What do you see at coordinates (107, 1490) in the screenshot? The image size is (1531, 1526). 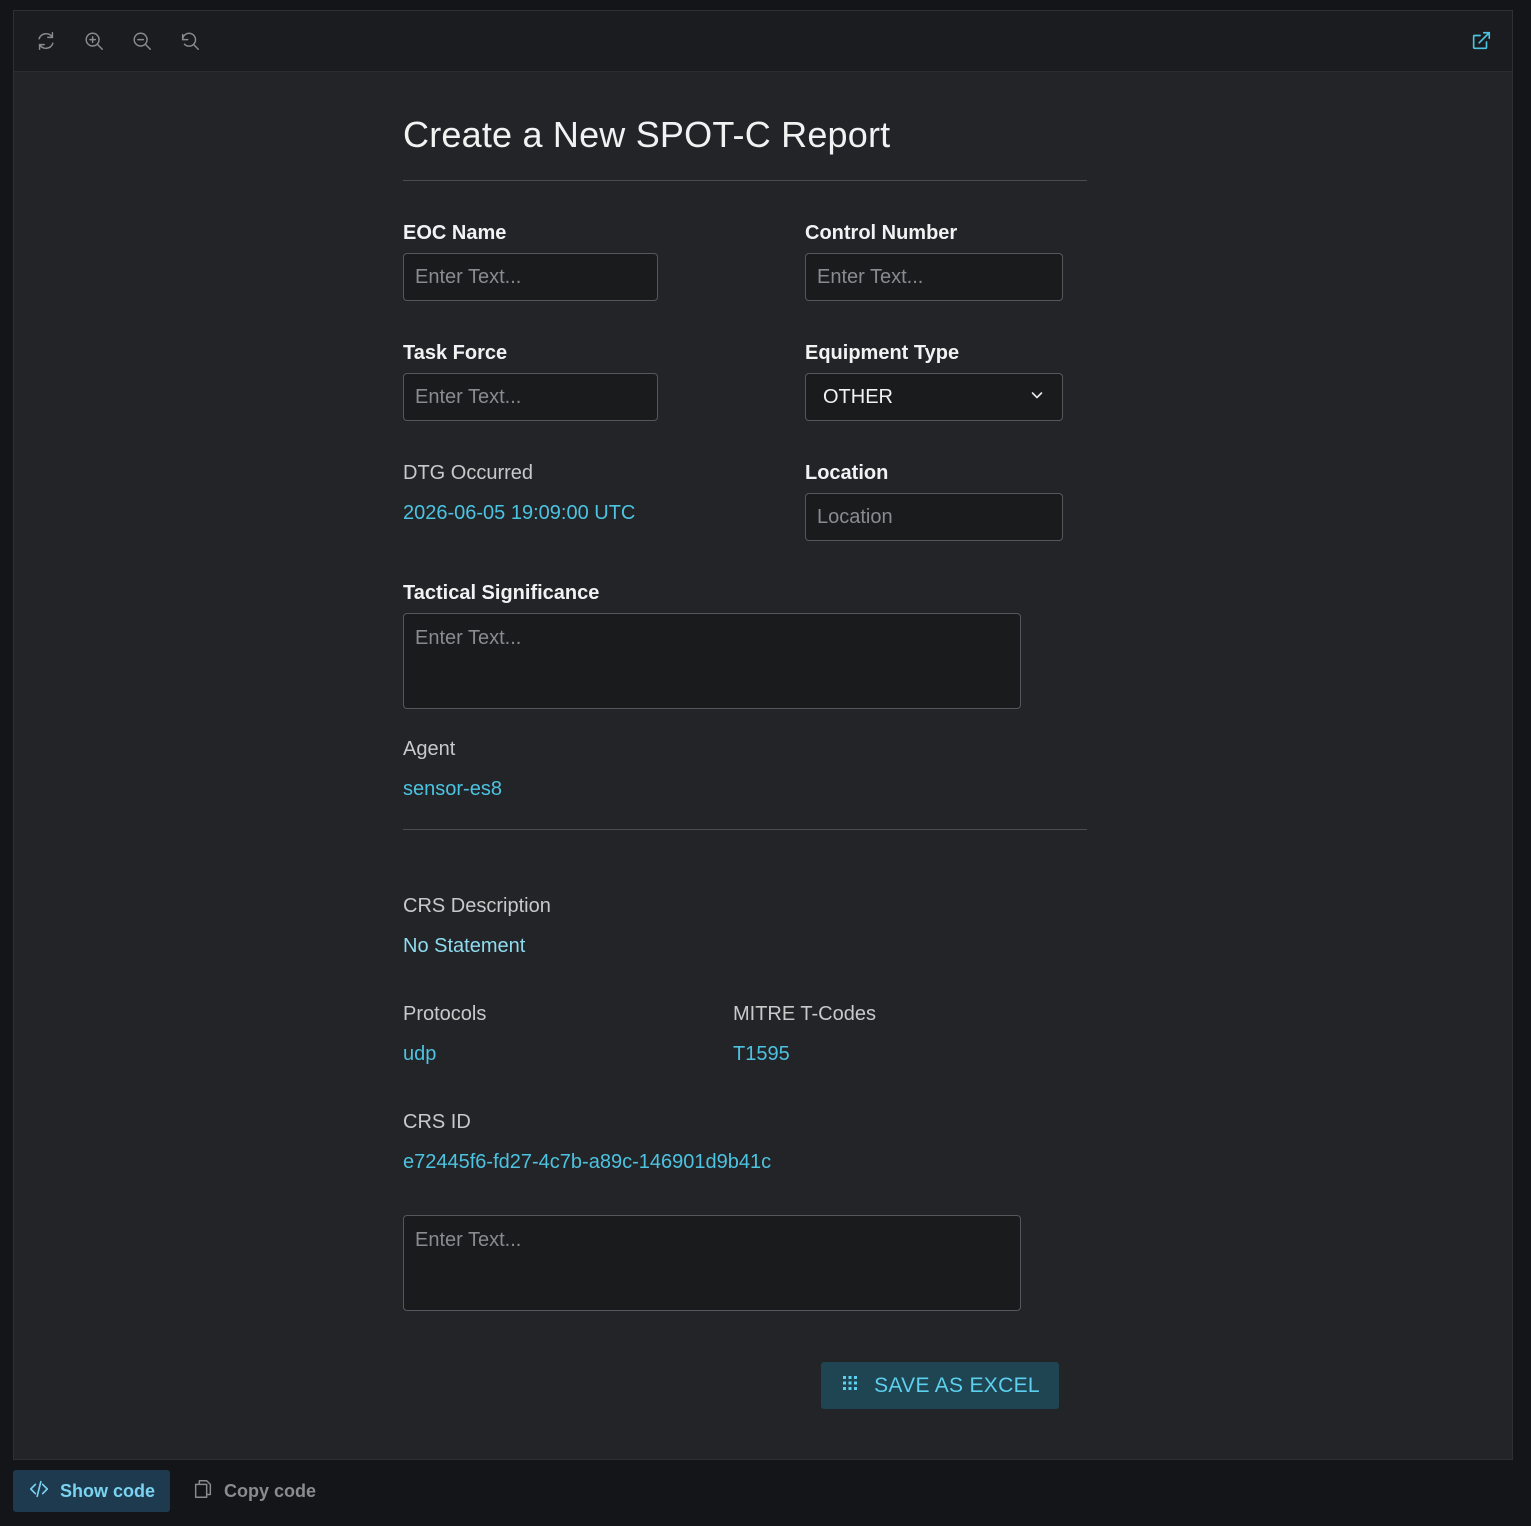 I see `show-code-label: Show code` at bounding box center [107, 1490].